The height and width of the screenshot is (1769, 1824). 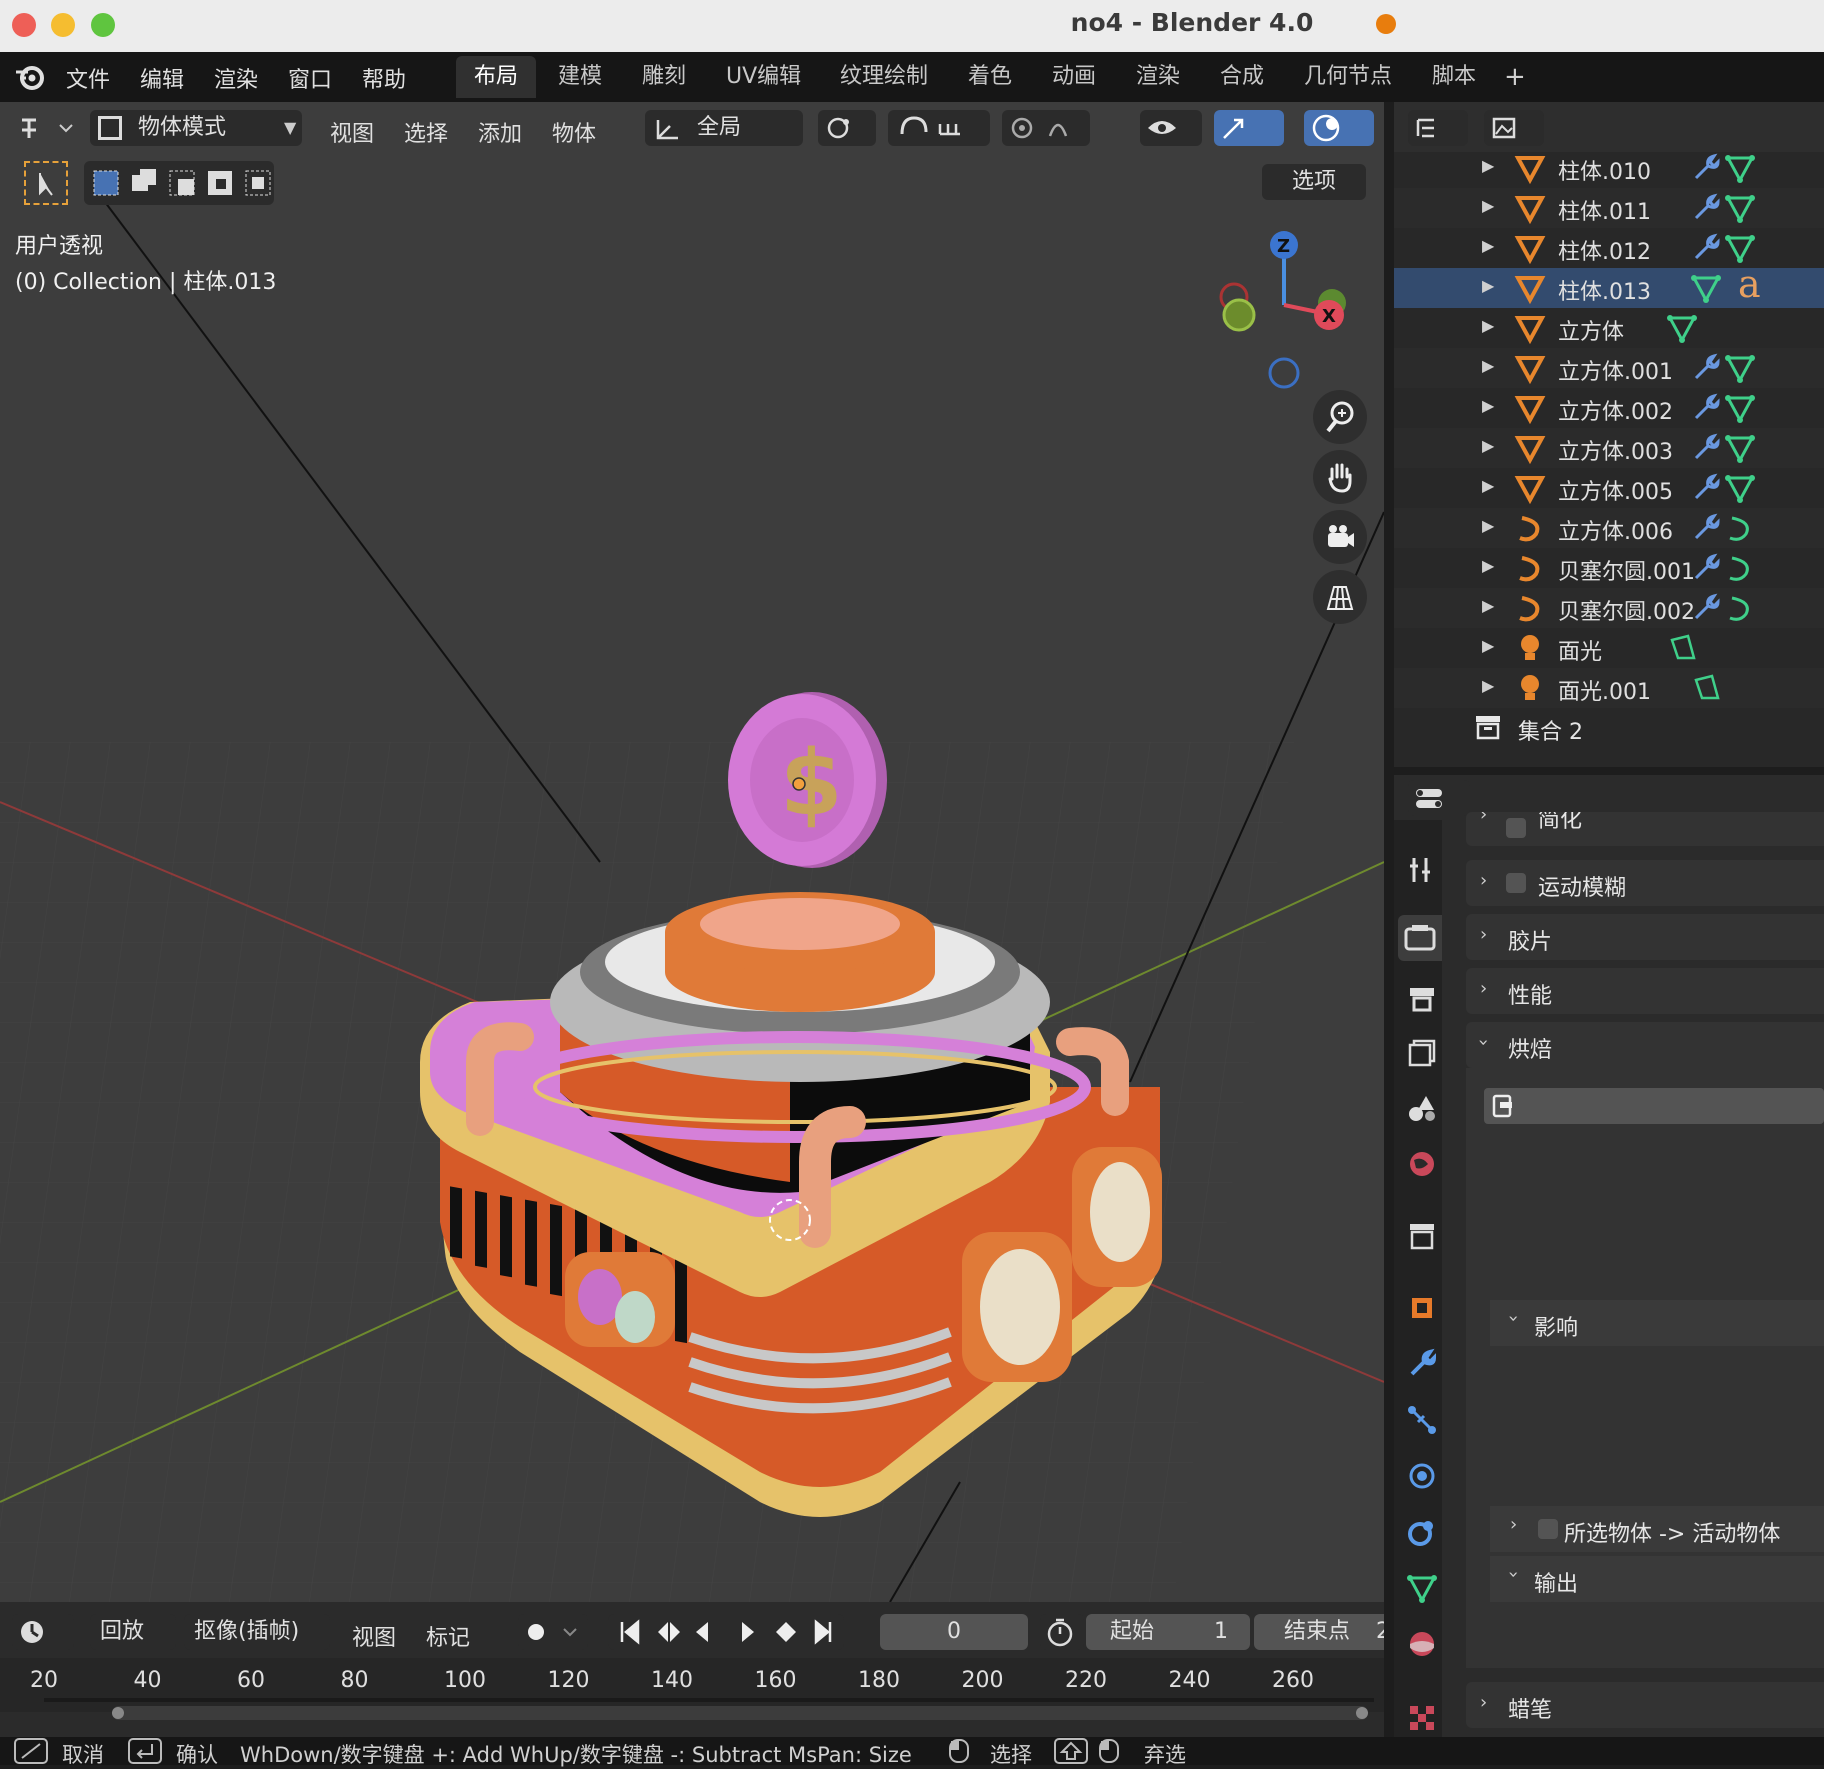 I want to click on tab-scripting: 脚本, so click(x=1454, y=77).